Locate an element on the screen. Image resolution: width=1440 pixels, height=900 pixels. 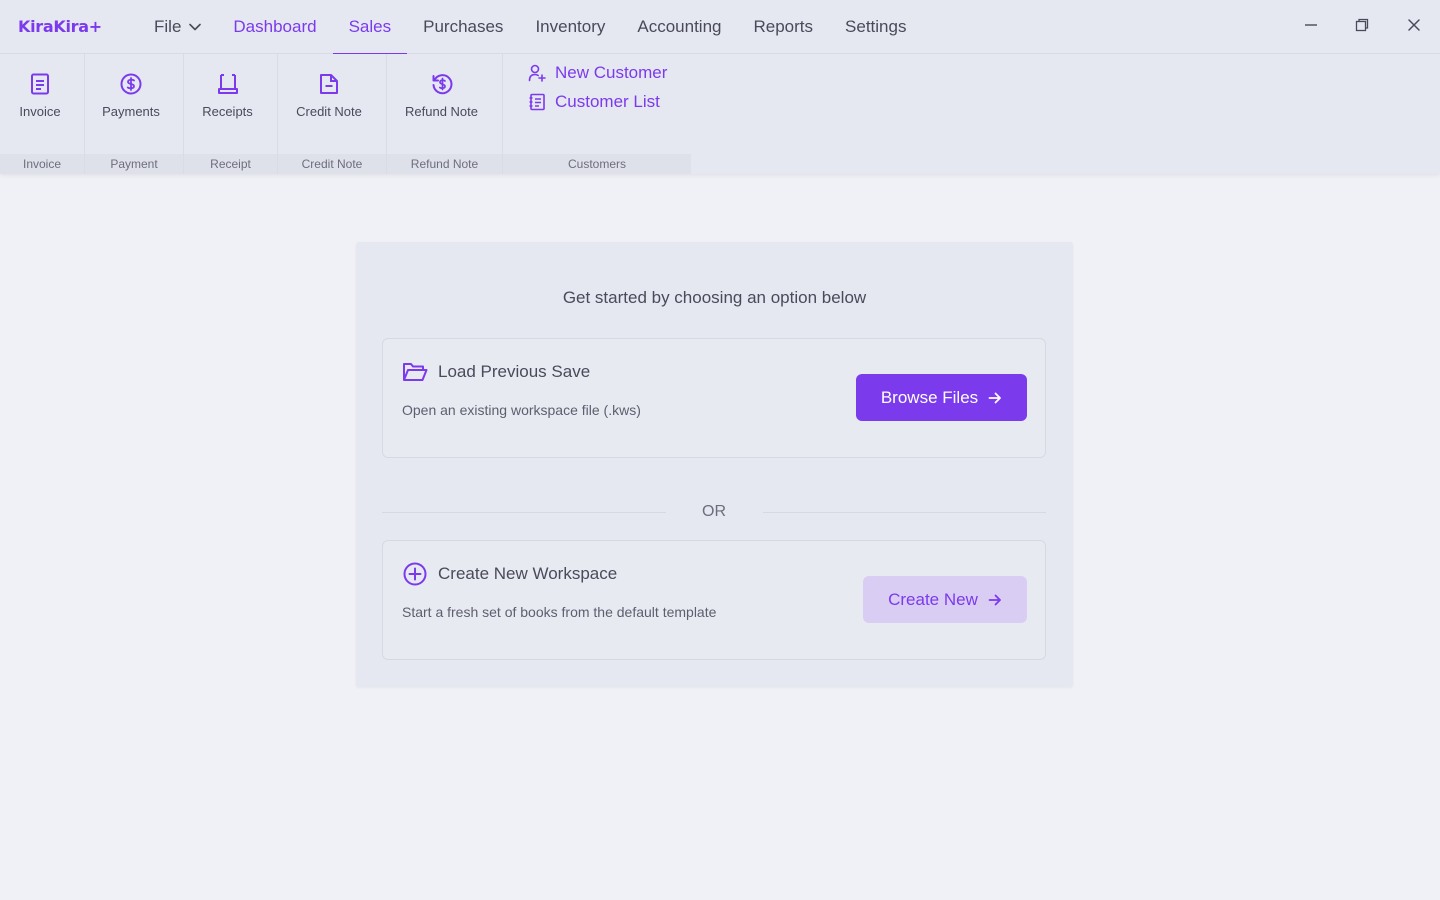
minimize-icon is located at coordinates (1311, 27).